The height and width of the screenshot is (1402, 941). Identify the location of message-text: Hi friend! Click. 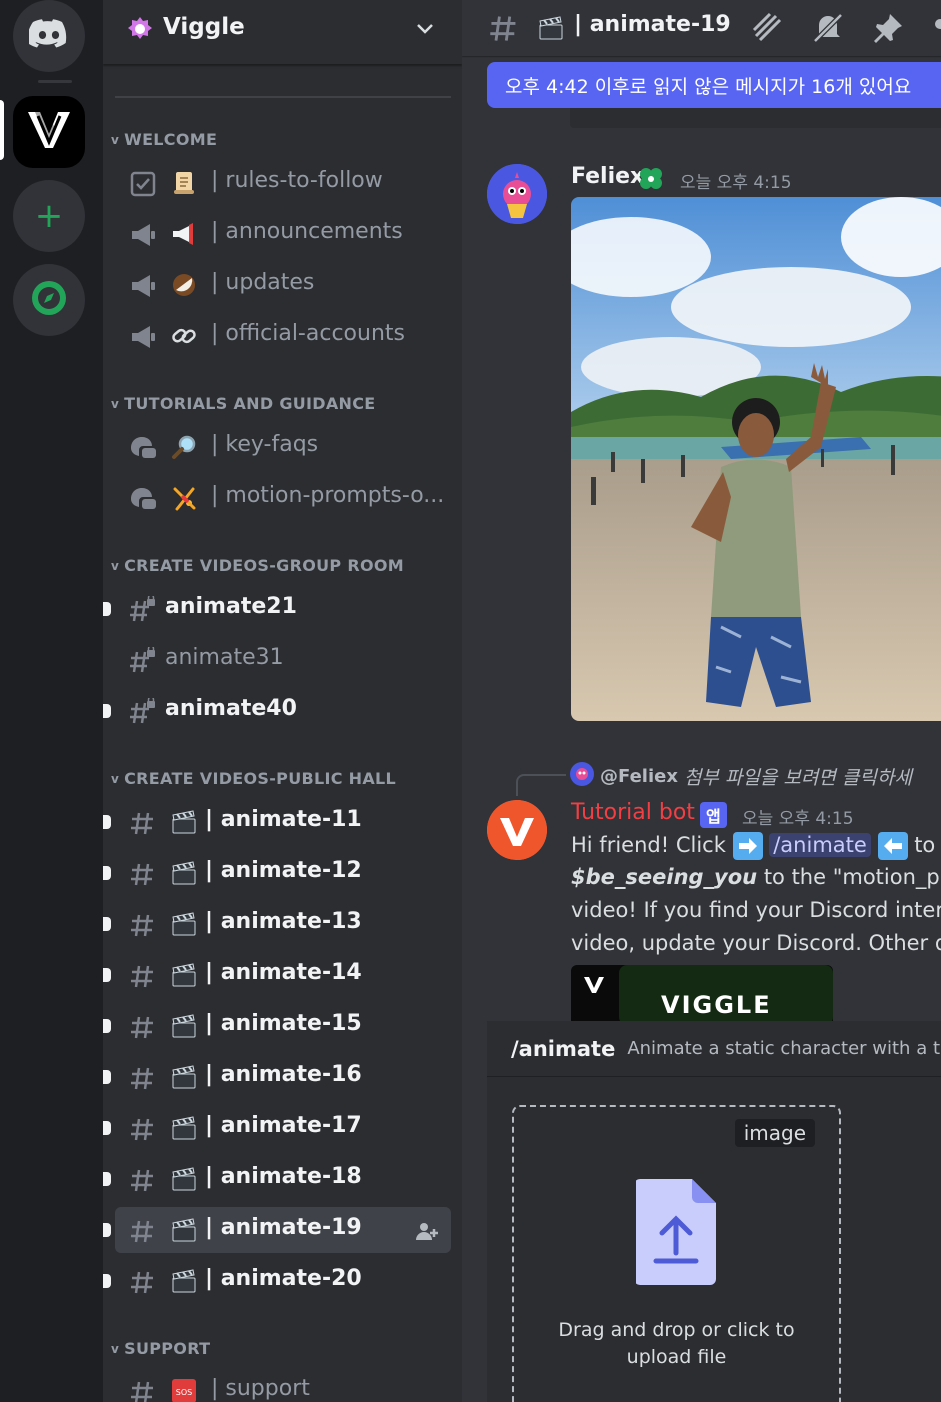
(648, 845).